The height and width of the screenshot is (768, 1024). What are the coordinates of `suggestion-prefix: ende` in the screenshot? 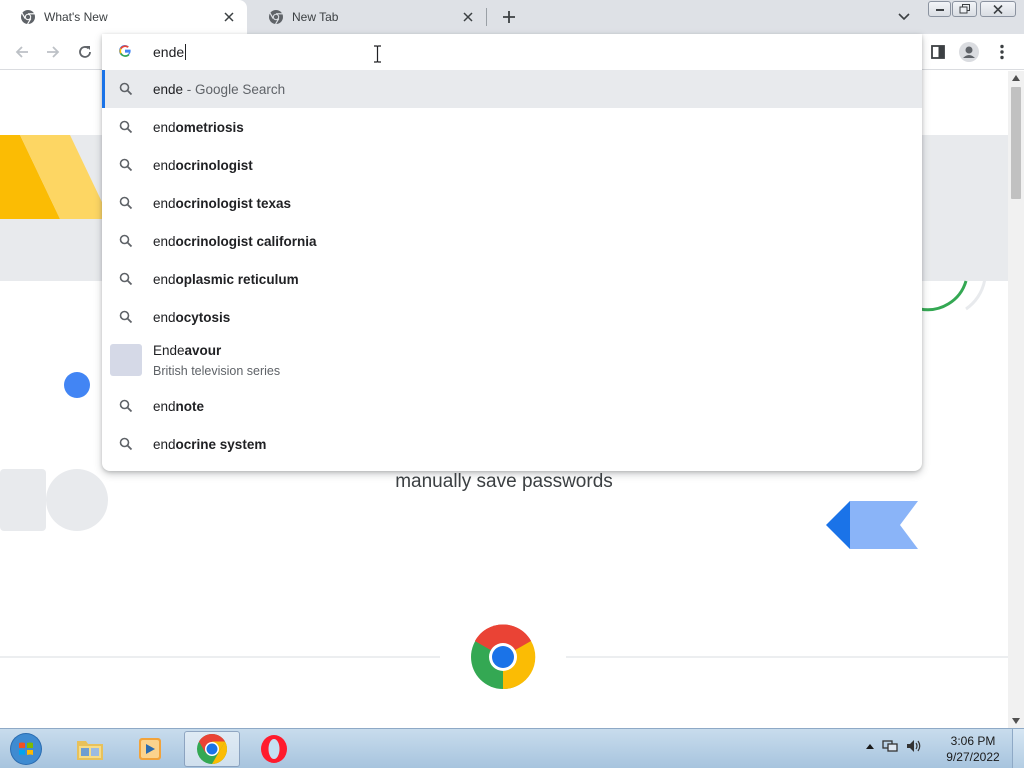 It's located at (168, 89).